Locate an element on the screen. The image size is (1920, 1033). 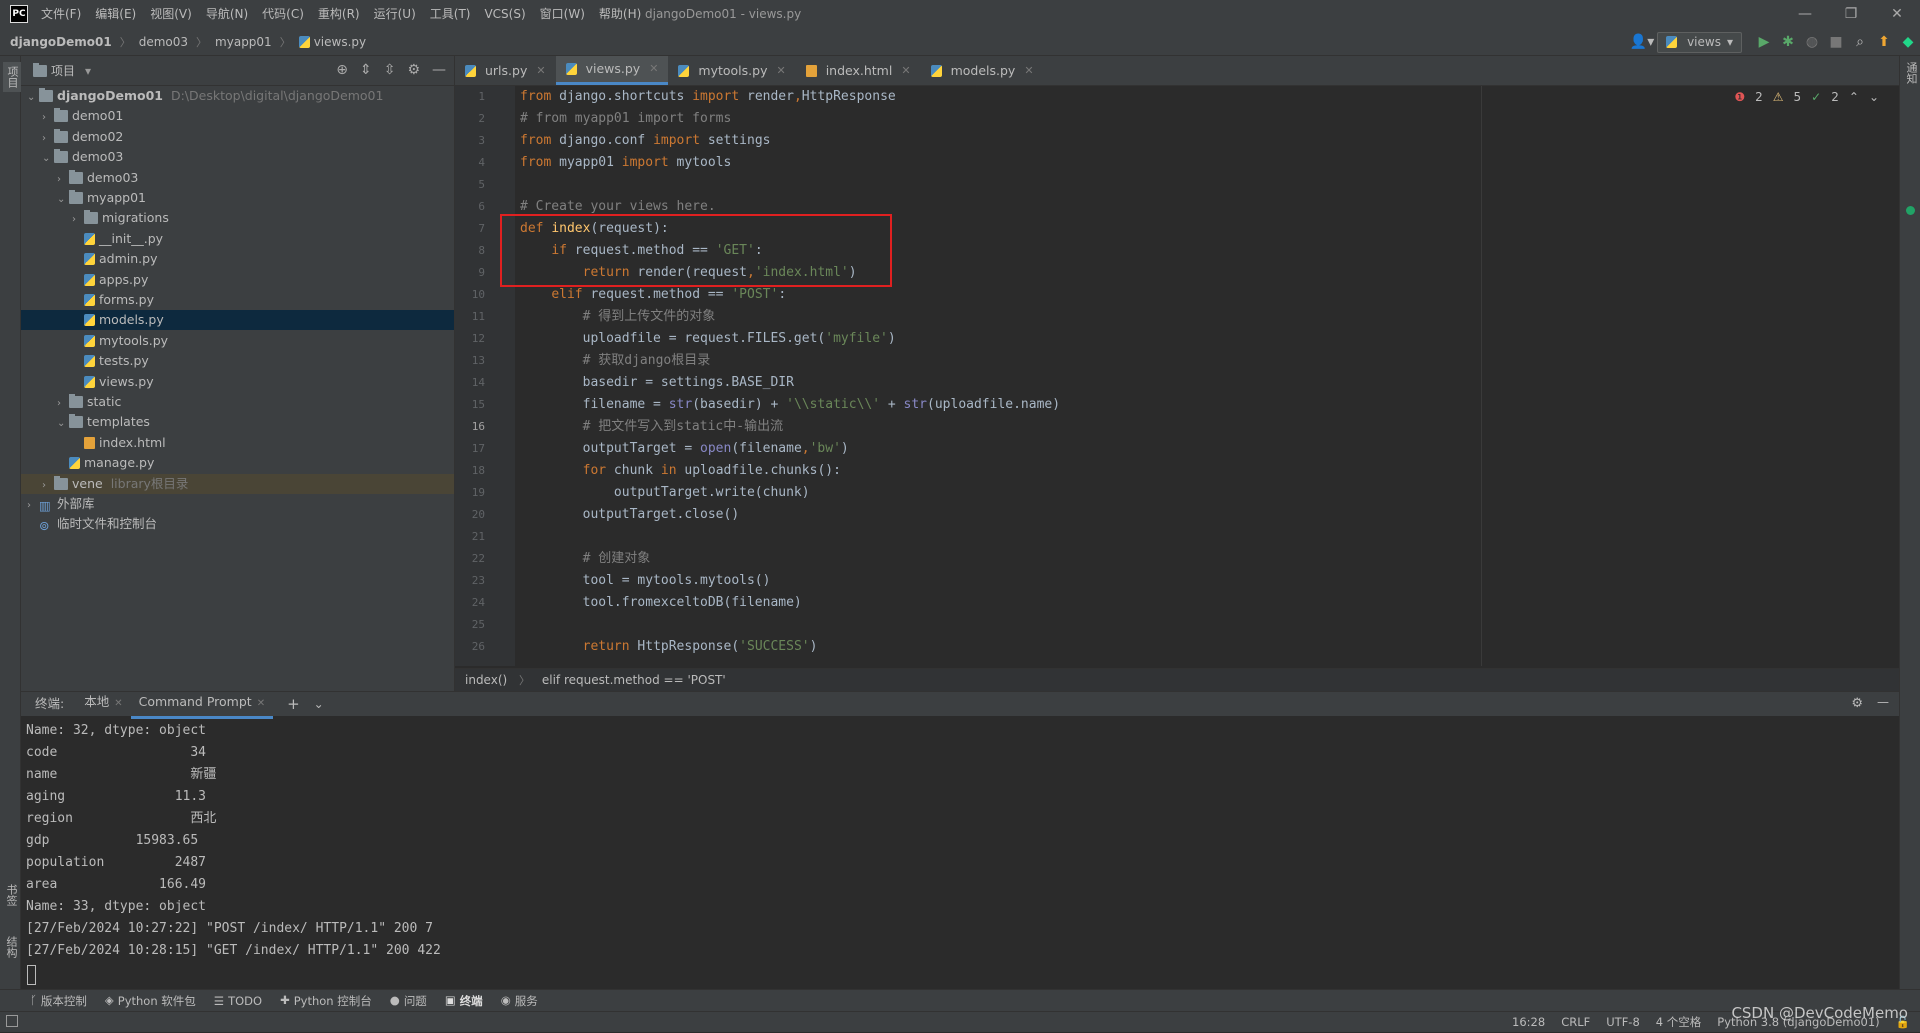
tree-item: ⌄ myapp01 is located at coordinates (237, 198).